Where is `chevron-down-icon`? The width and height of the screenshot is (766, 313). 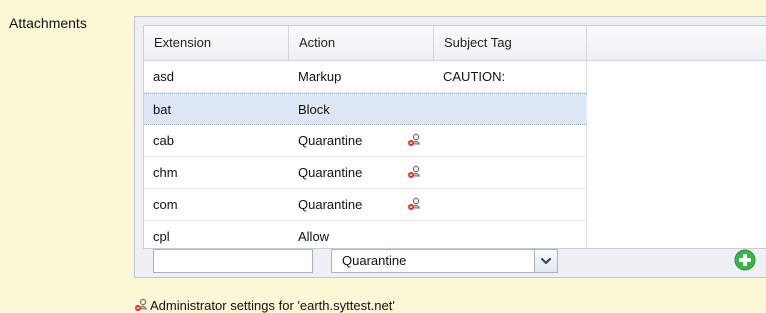
chevron-down-icon is located at coordinates (546, 261).